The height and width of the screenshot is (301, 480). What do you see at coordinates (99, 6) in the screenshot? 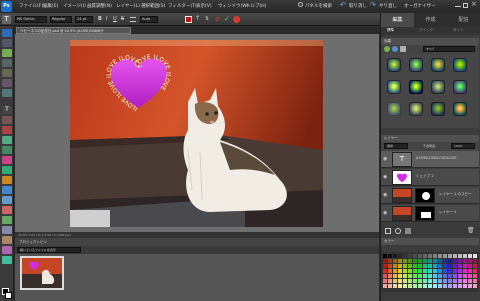
I see `menu-enhance: 画質調整(N)` at bounding box center [99, 6].